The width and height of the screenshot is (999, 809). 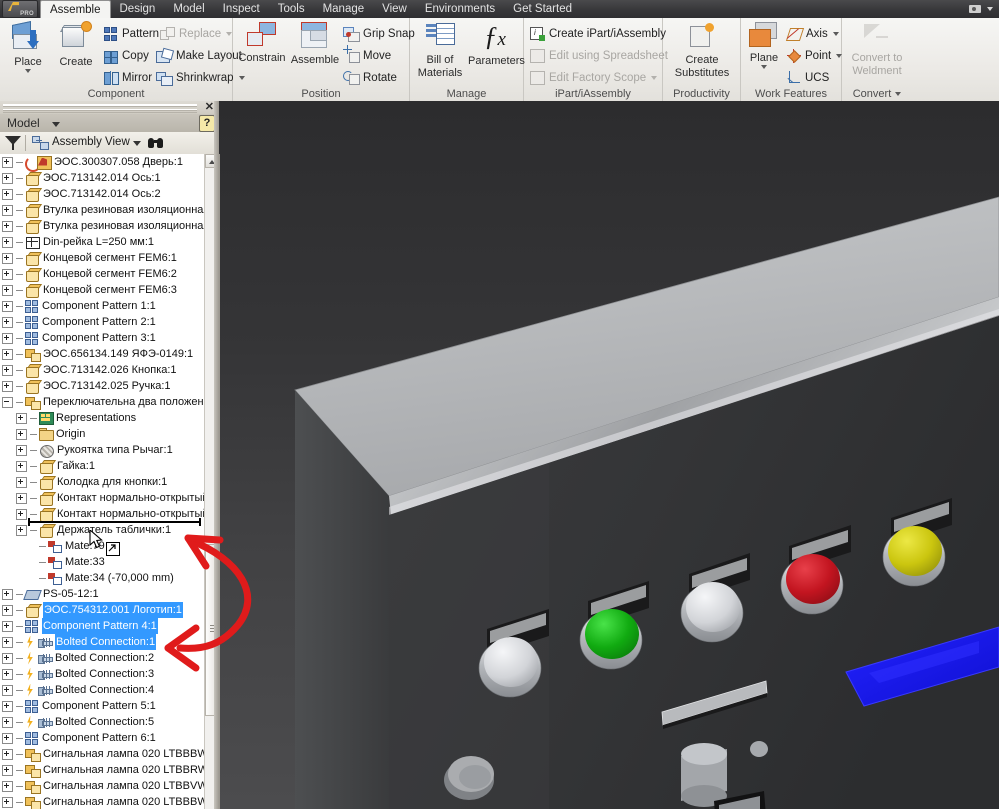 I want to click on bill-of-materials-button: Bill of Materials, so click(x=440, y=50).